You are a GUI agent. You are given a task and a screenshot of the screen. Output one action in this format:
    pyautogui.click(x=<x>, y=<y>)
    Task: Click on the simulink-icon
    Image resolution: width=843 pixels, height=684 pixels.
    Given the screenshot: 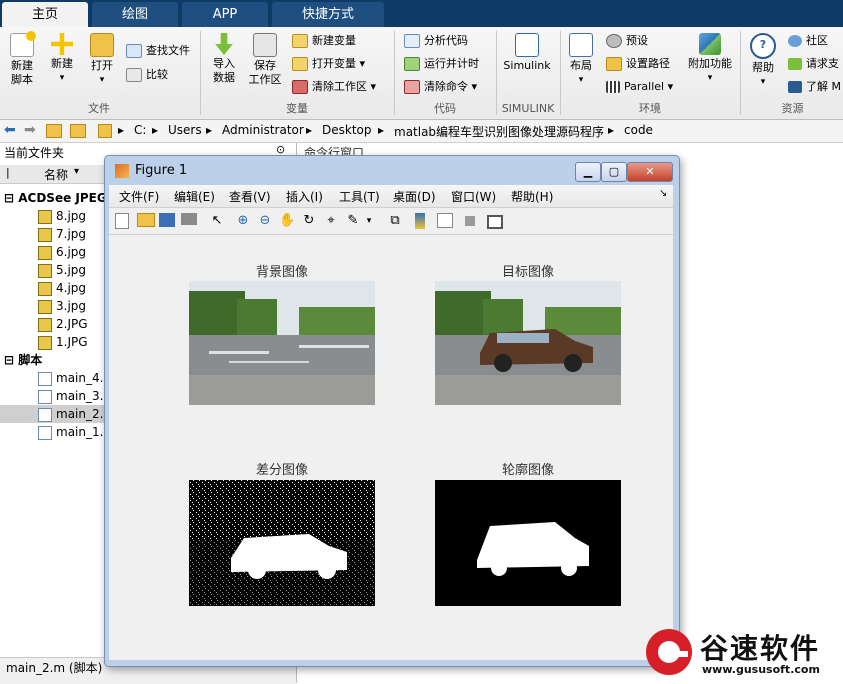 What is the action you would take?
    pyautogui.click(x=527, y=45)
    